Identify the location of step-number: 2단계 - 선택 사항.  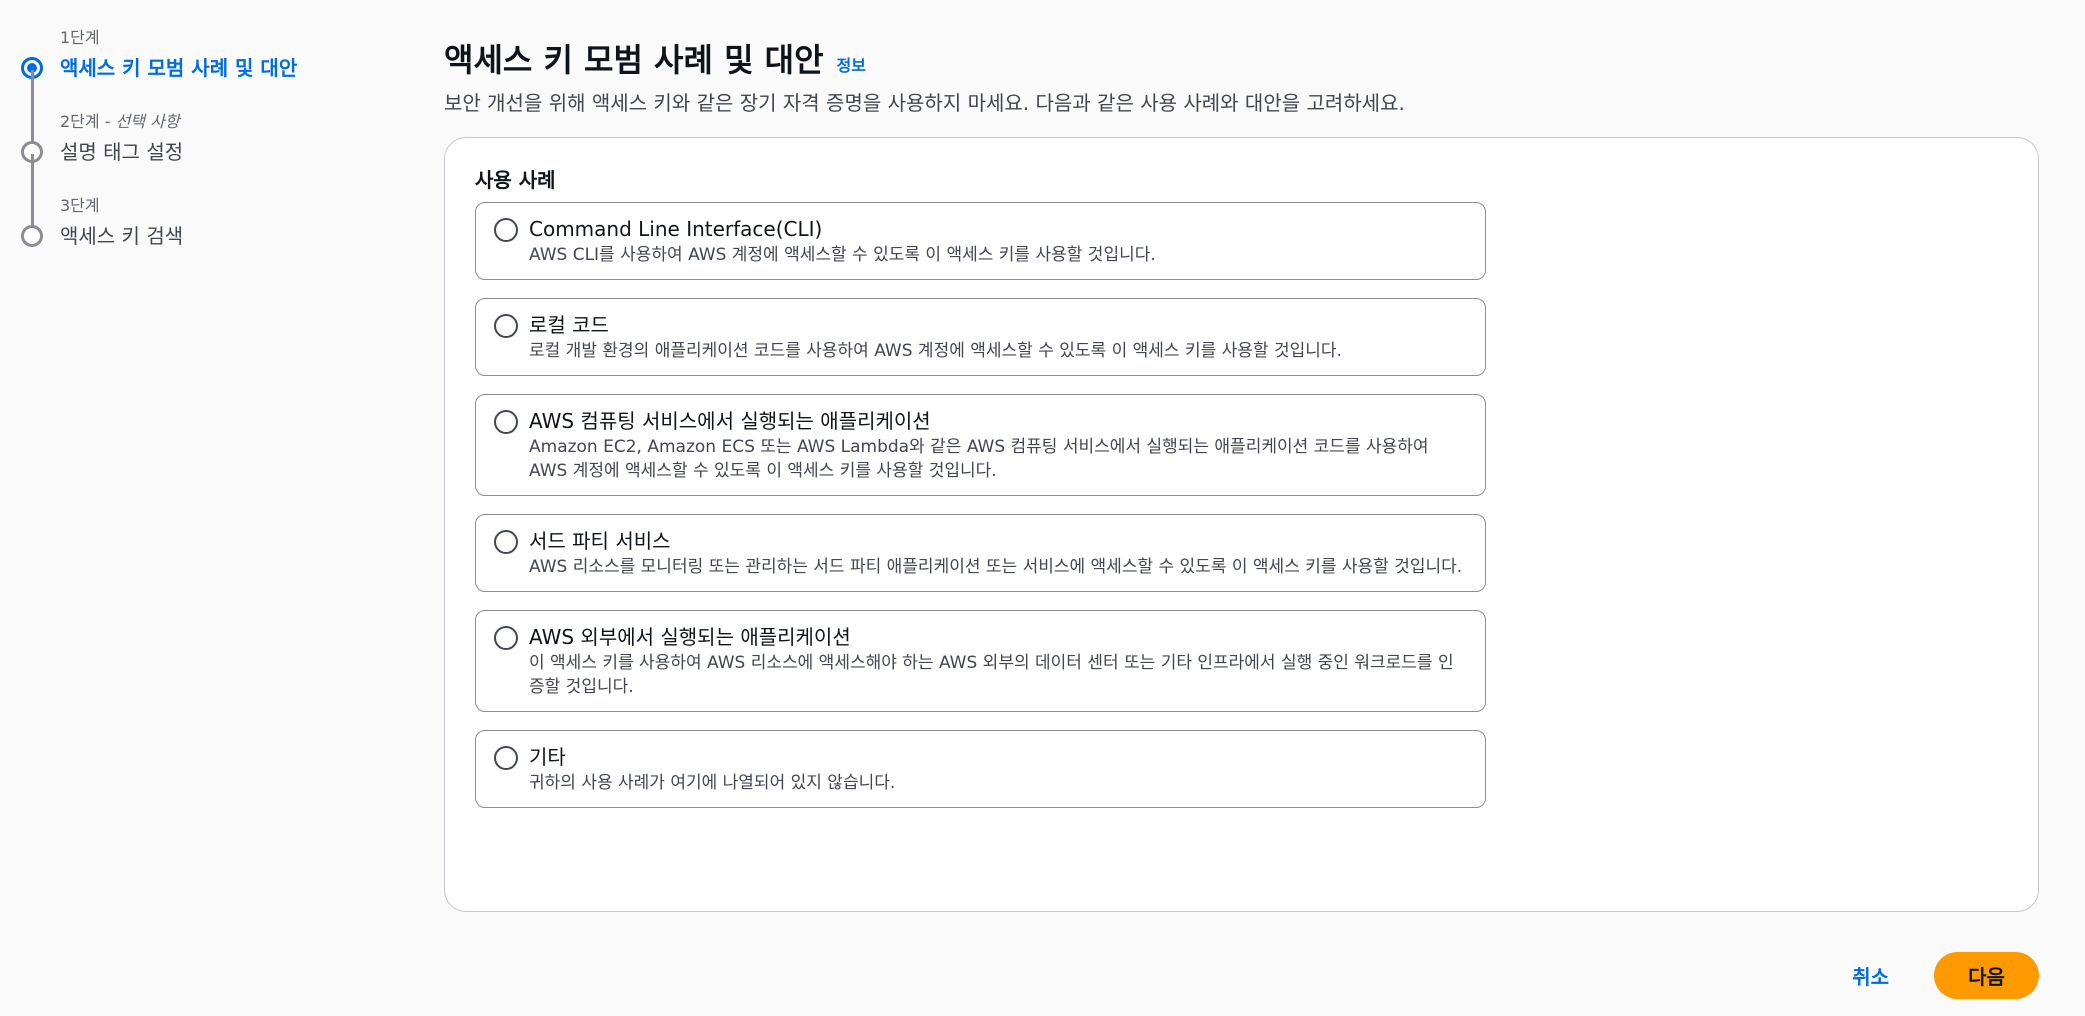
(120, 121).